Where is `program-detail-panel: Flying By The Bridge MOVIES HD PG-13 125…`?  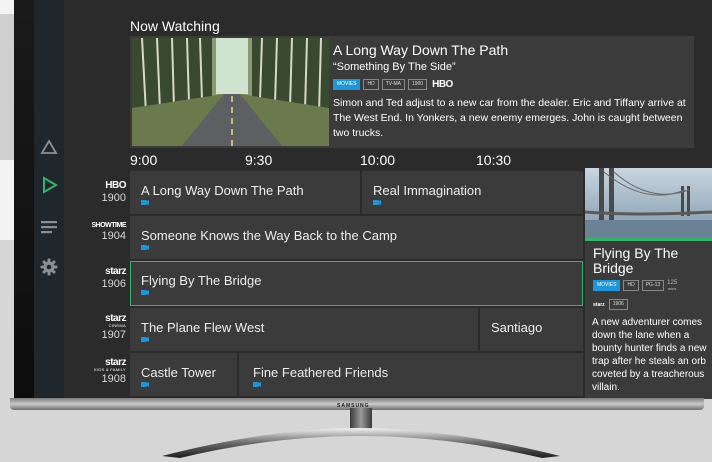 program-detail-panel: Flying By The Bridge MOVIES HD PG-13 125… is located at coordinates (648, 283).